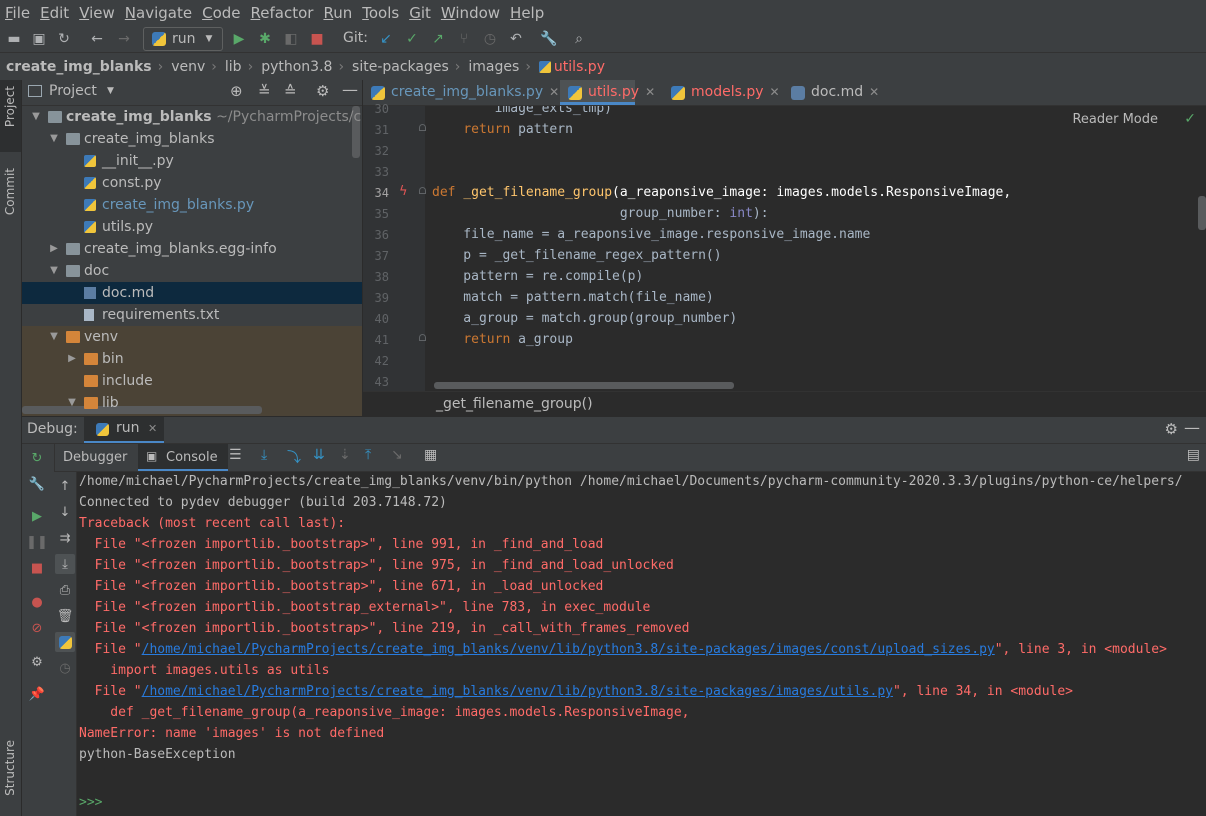 Image resolution: width=1206 pixels, height=816 pixels. Describe the element at coordinates (607, 92) in the screenshot. I see `tab-utils-py: utils.py ✕` at that location.